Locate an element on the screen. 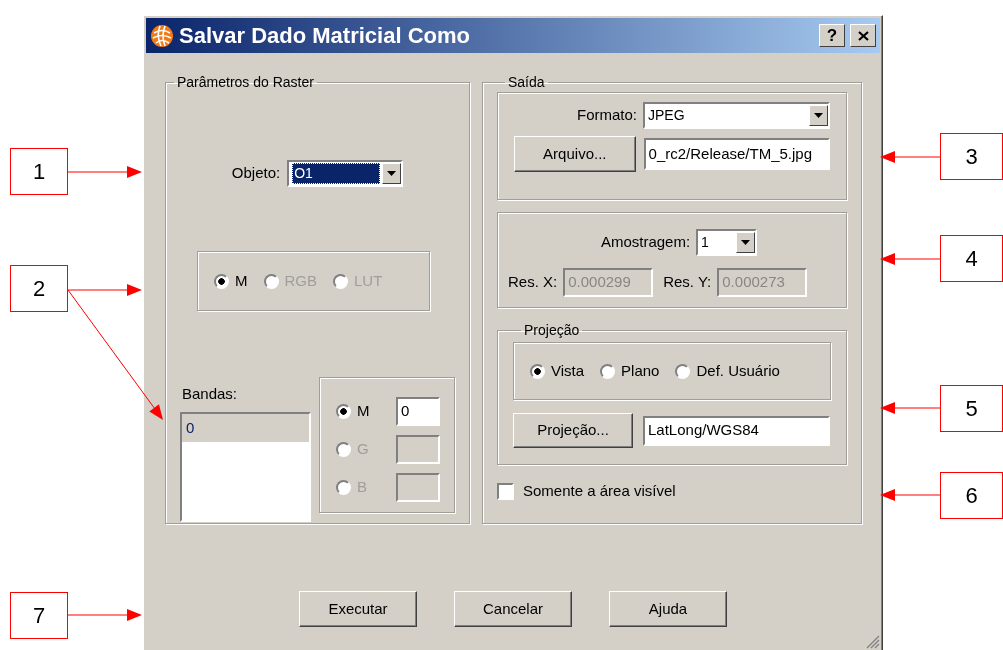  radio-option: Def. Usuário is located at coordinates (727, 371).